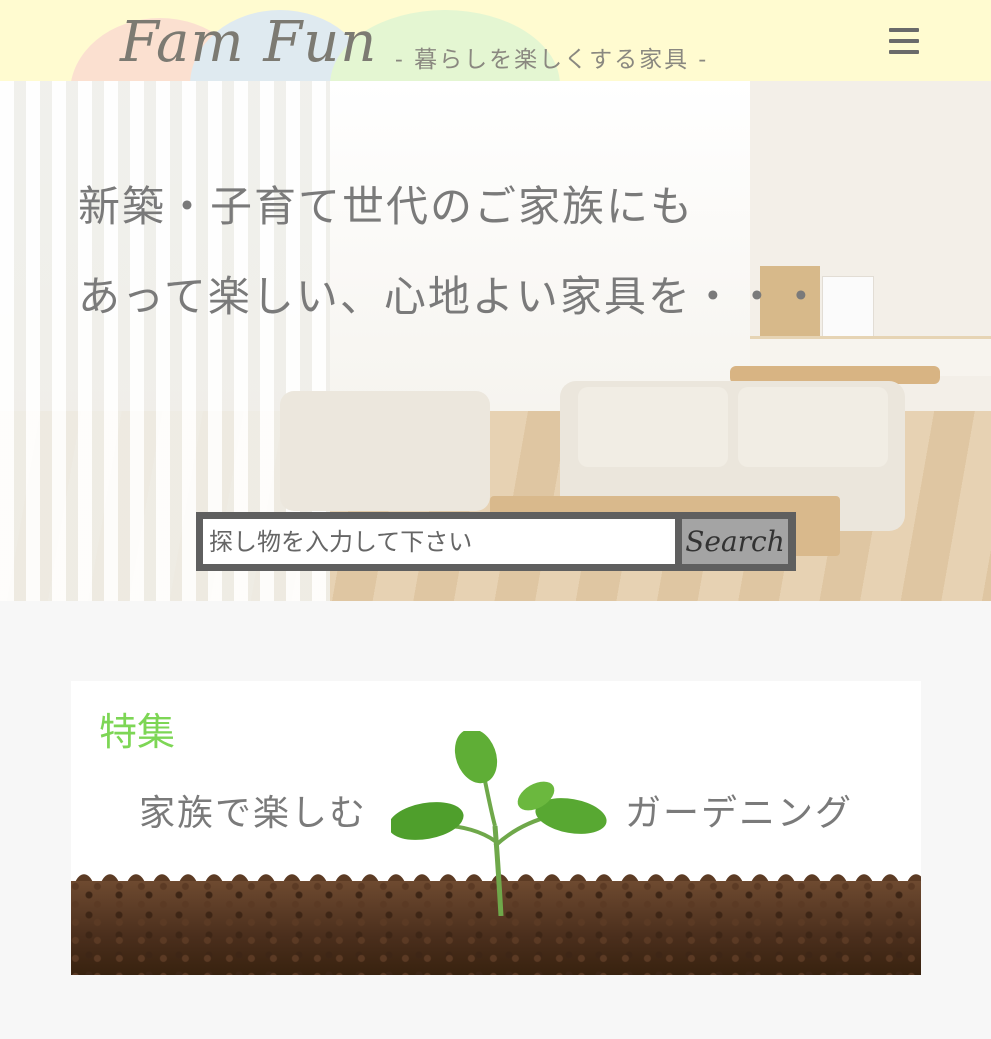 The image size is (991, 1039). I want to click on search-form: Search, so click(496, 541).